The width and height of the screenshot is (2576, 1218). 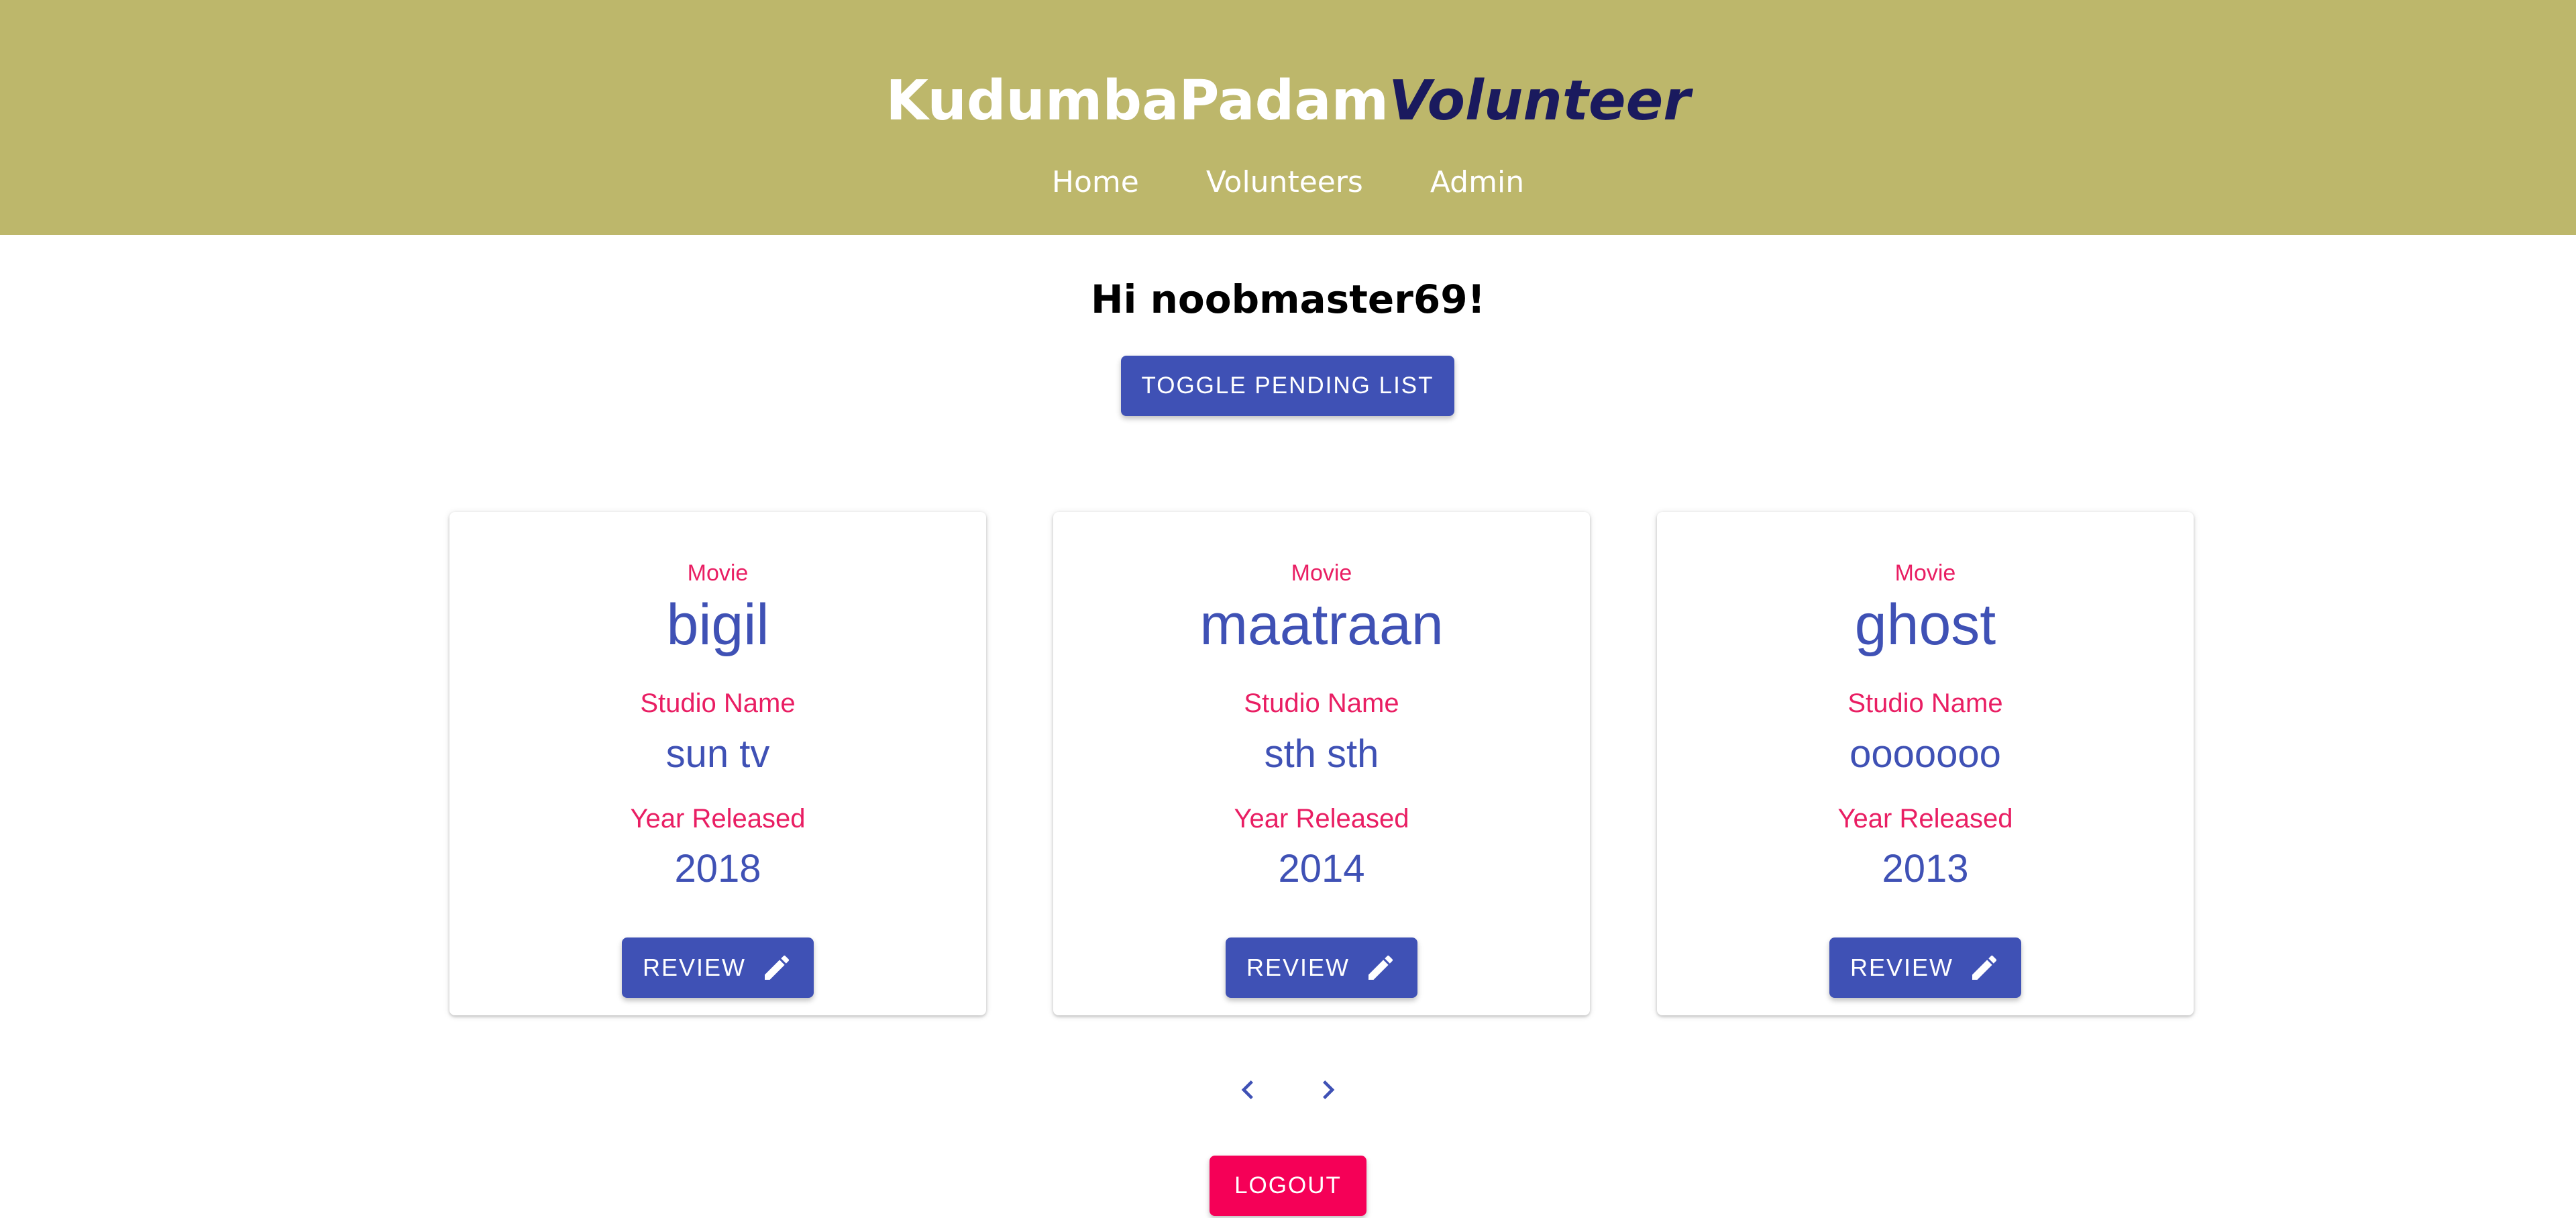 What do you see at coordinates (1321, 754) in the screenshot?
I see `studio-name: sth sth` at bounding box center [1321, 754].